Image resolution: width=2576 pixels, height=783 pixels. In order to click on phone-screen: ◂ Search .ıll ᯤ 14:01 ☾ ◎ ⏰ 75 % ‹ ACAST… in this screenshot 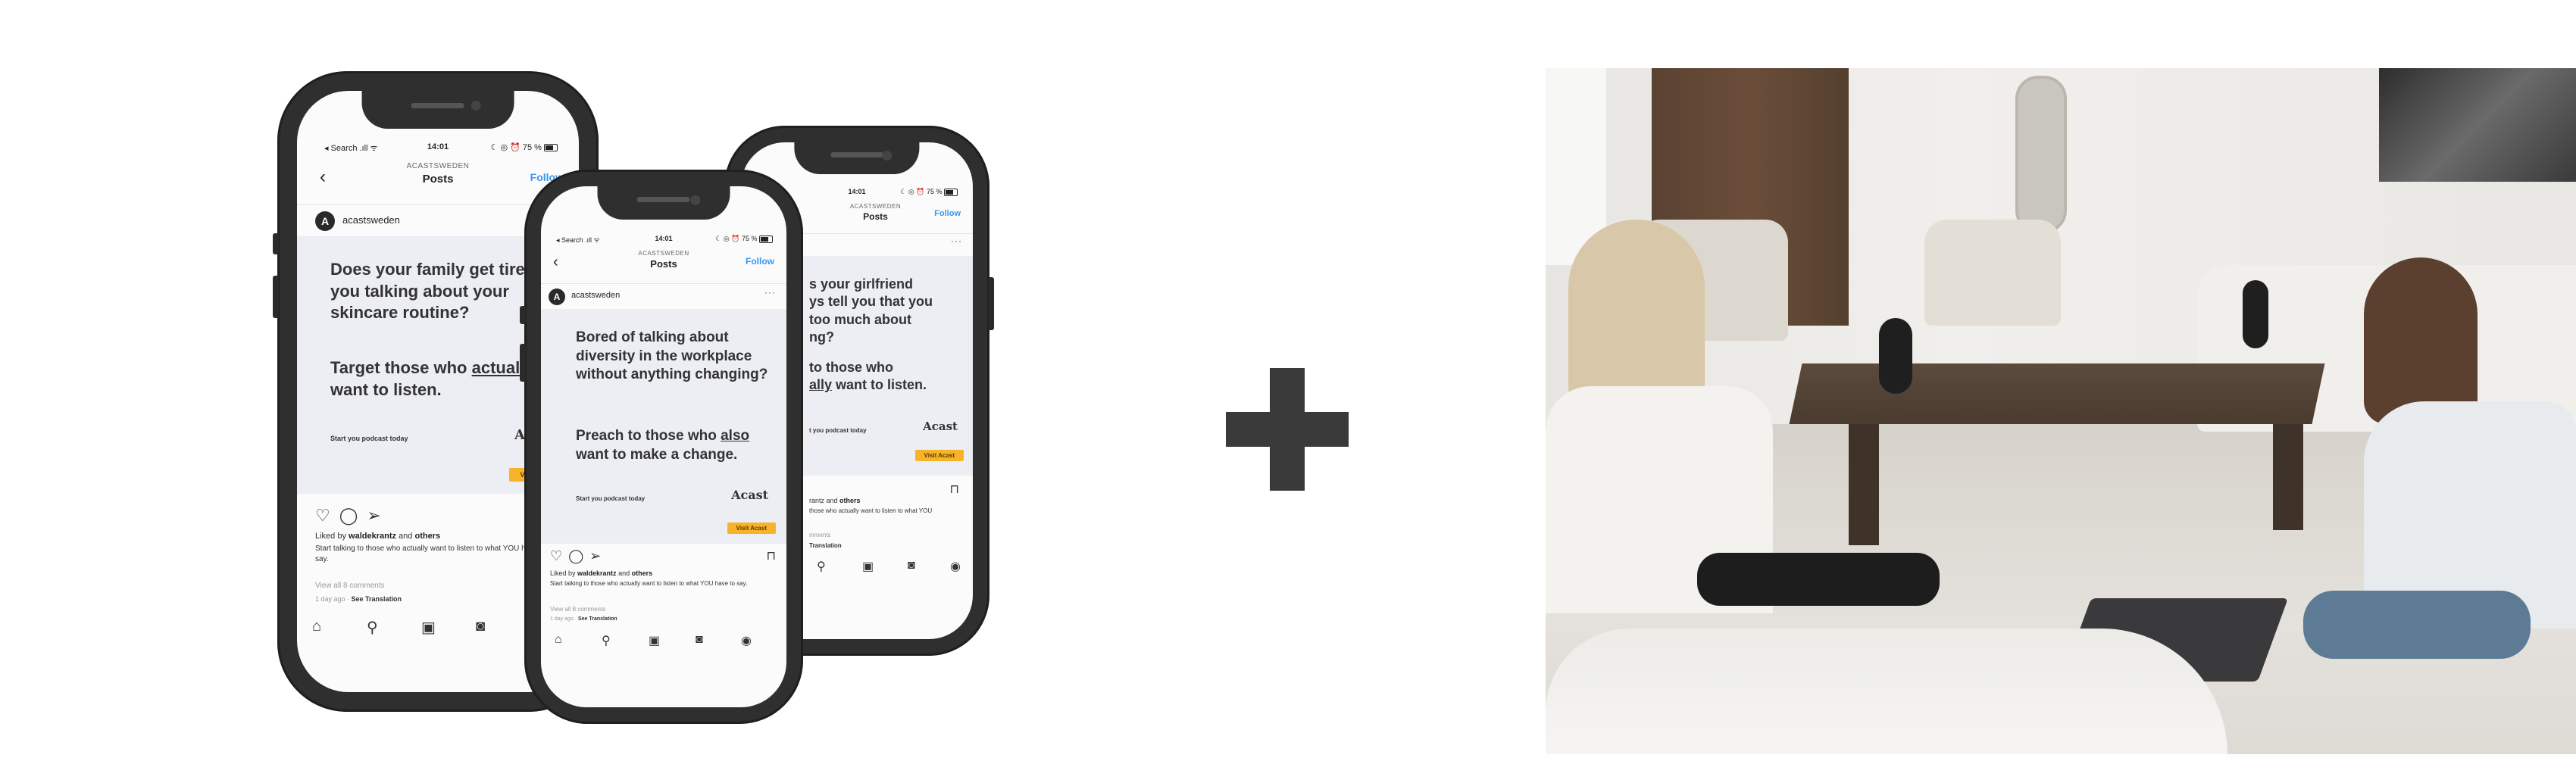, I will do `click(663, 446)`.